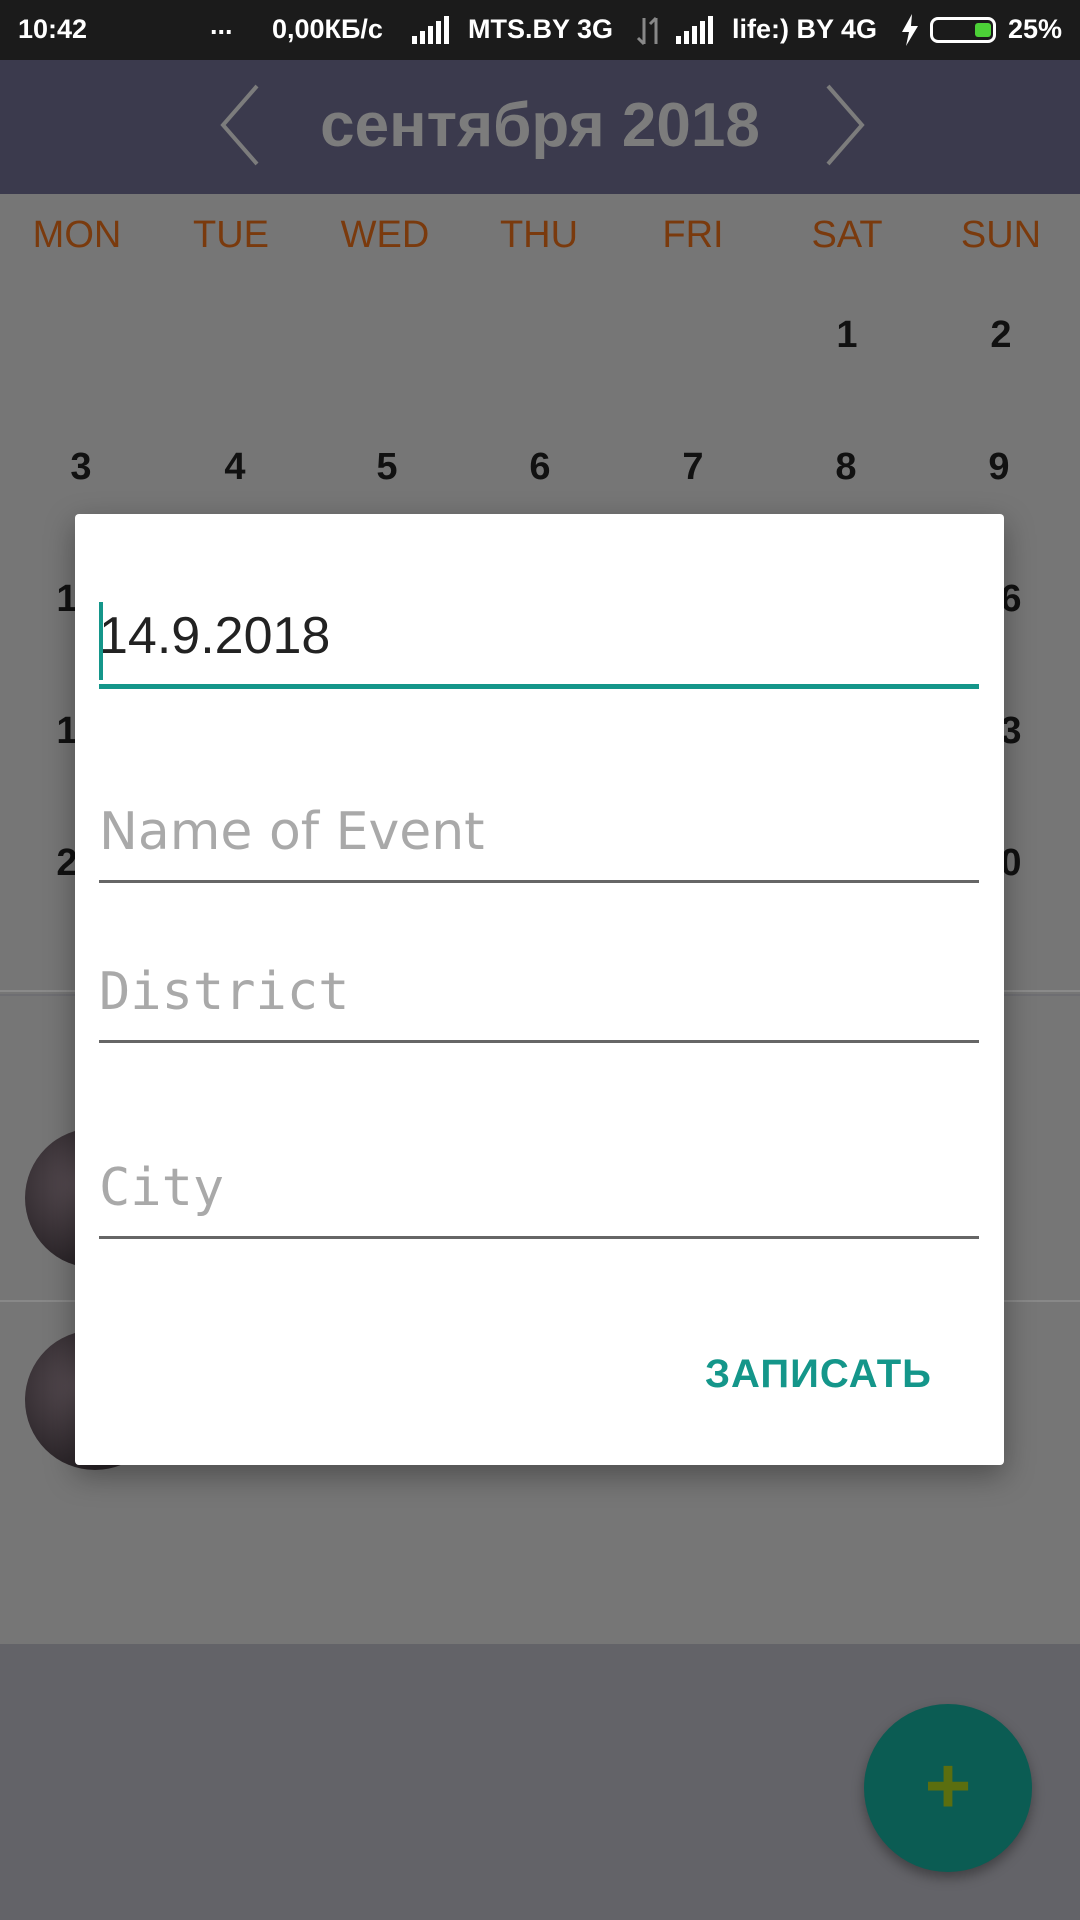 This screenshot has height=1920, width=1080. Describe the element at coordinates (847, 335) in the screenshot. I see `day-cell: 1` at that location.